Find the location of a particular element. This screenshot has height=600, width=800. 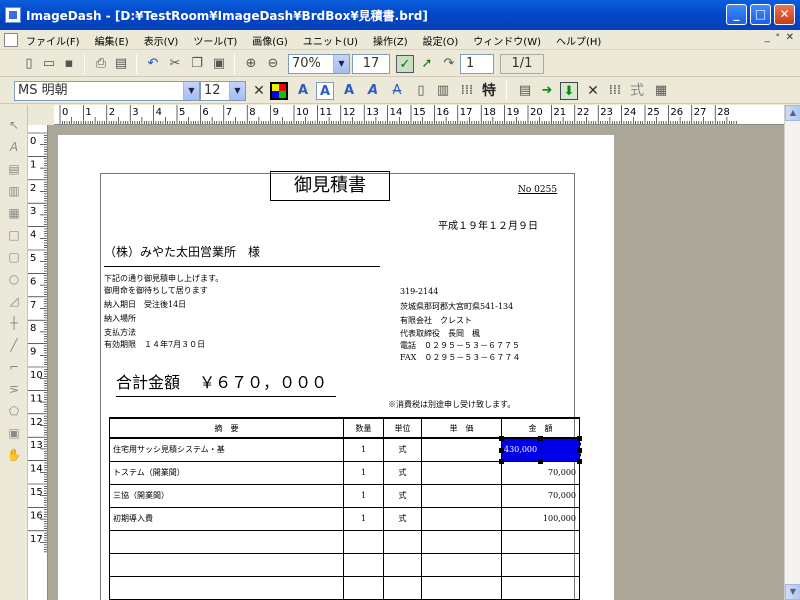

zoom-select: 70% ▼ is located at coordinates (319, 64).